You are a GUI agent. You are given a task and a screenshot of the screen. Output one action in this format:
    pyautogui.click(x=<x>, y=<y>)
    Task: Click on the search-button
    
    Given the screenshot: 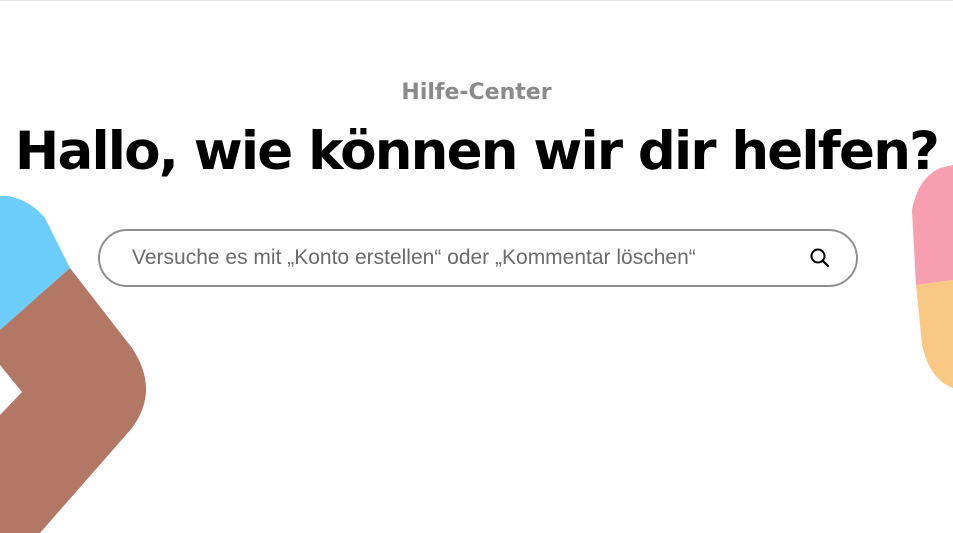 What is the action you would take?
    pyautogui.click(x=820, y=258)
    